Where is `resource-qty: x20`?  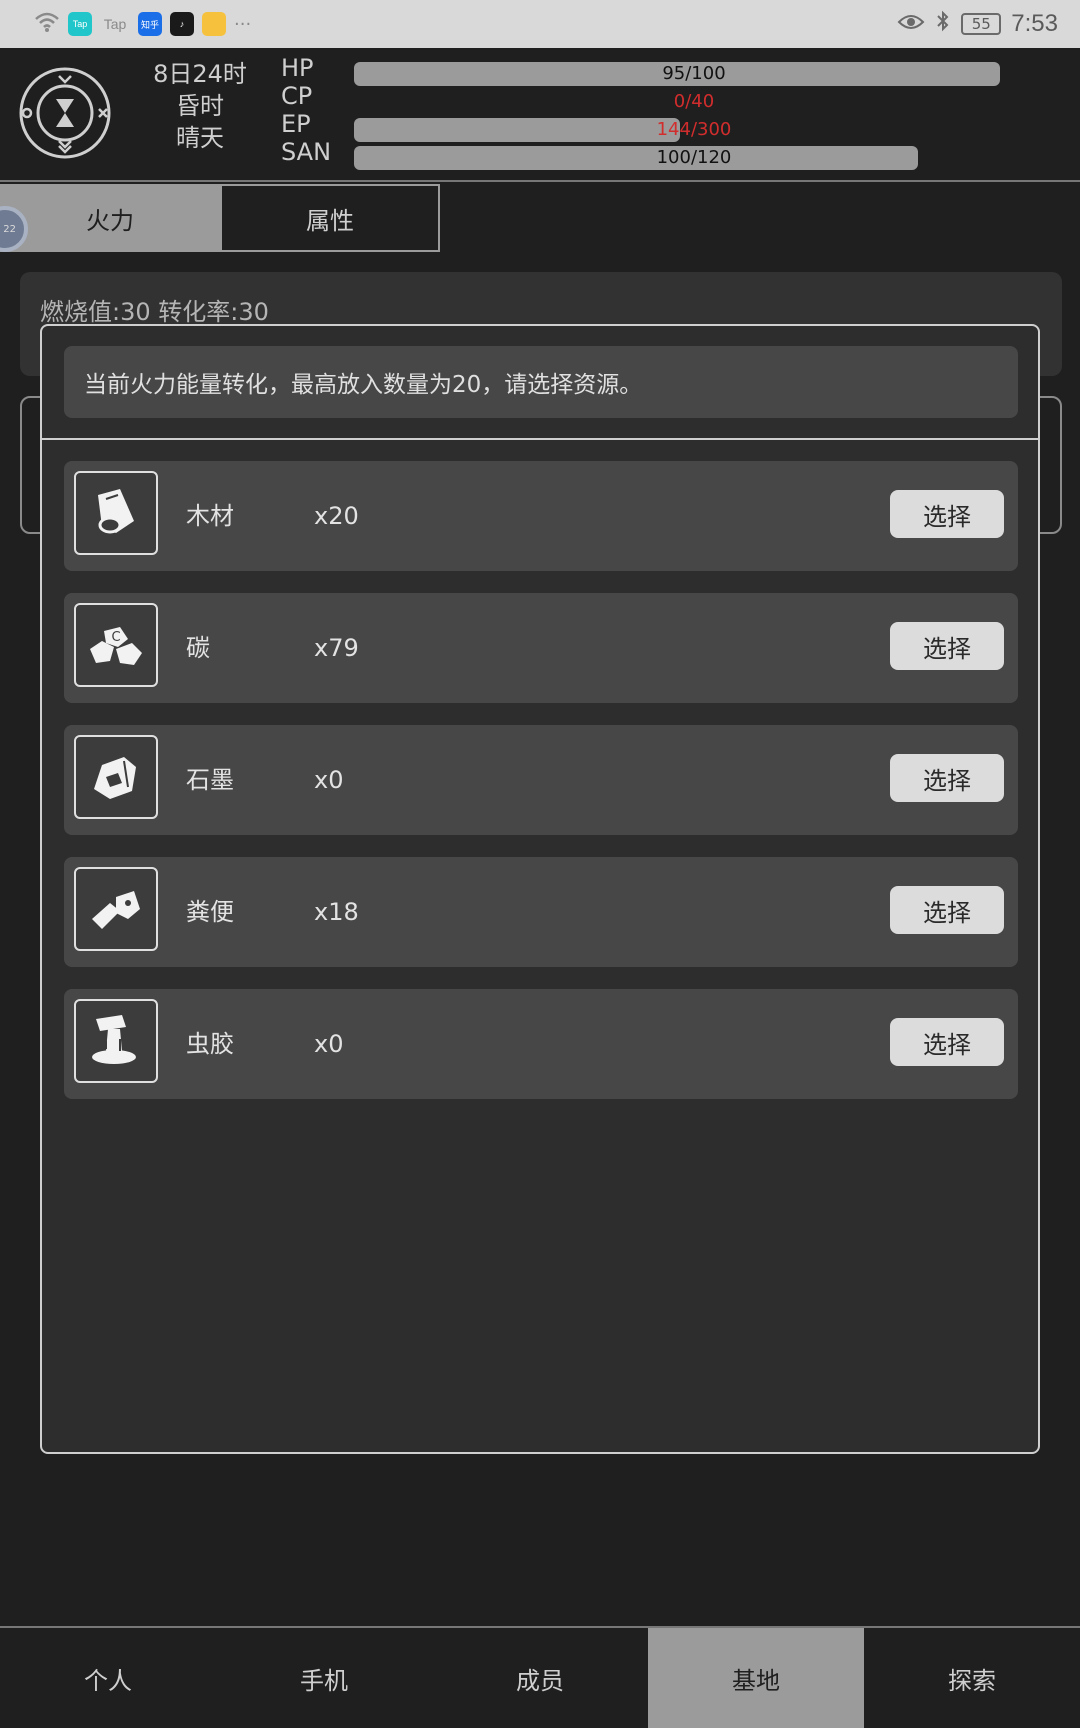
resource-qty: x20 is located at coordinates (336, 516).